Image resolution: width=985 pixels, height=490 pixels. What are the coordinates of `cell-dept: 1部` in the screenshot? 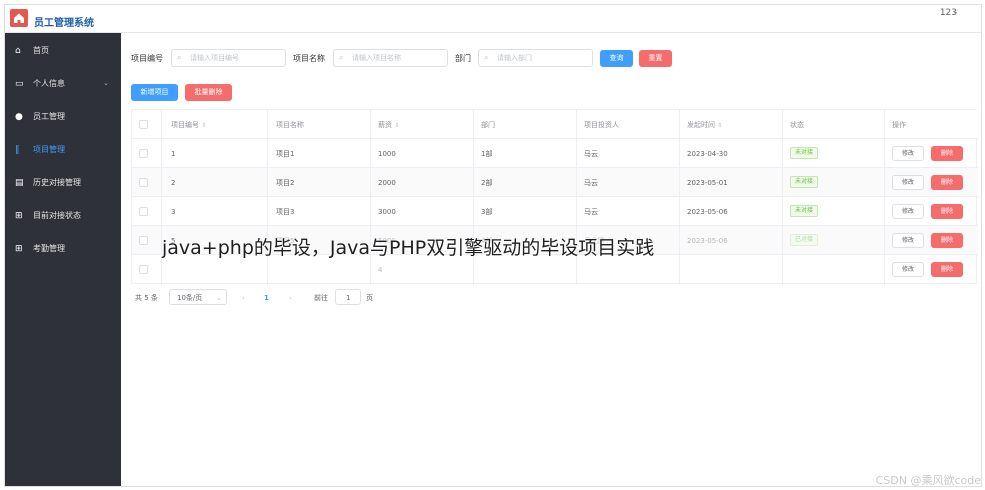 It's located at (487, 154).